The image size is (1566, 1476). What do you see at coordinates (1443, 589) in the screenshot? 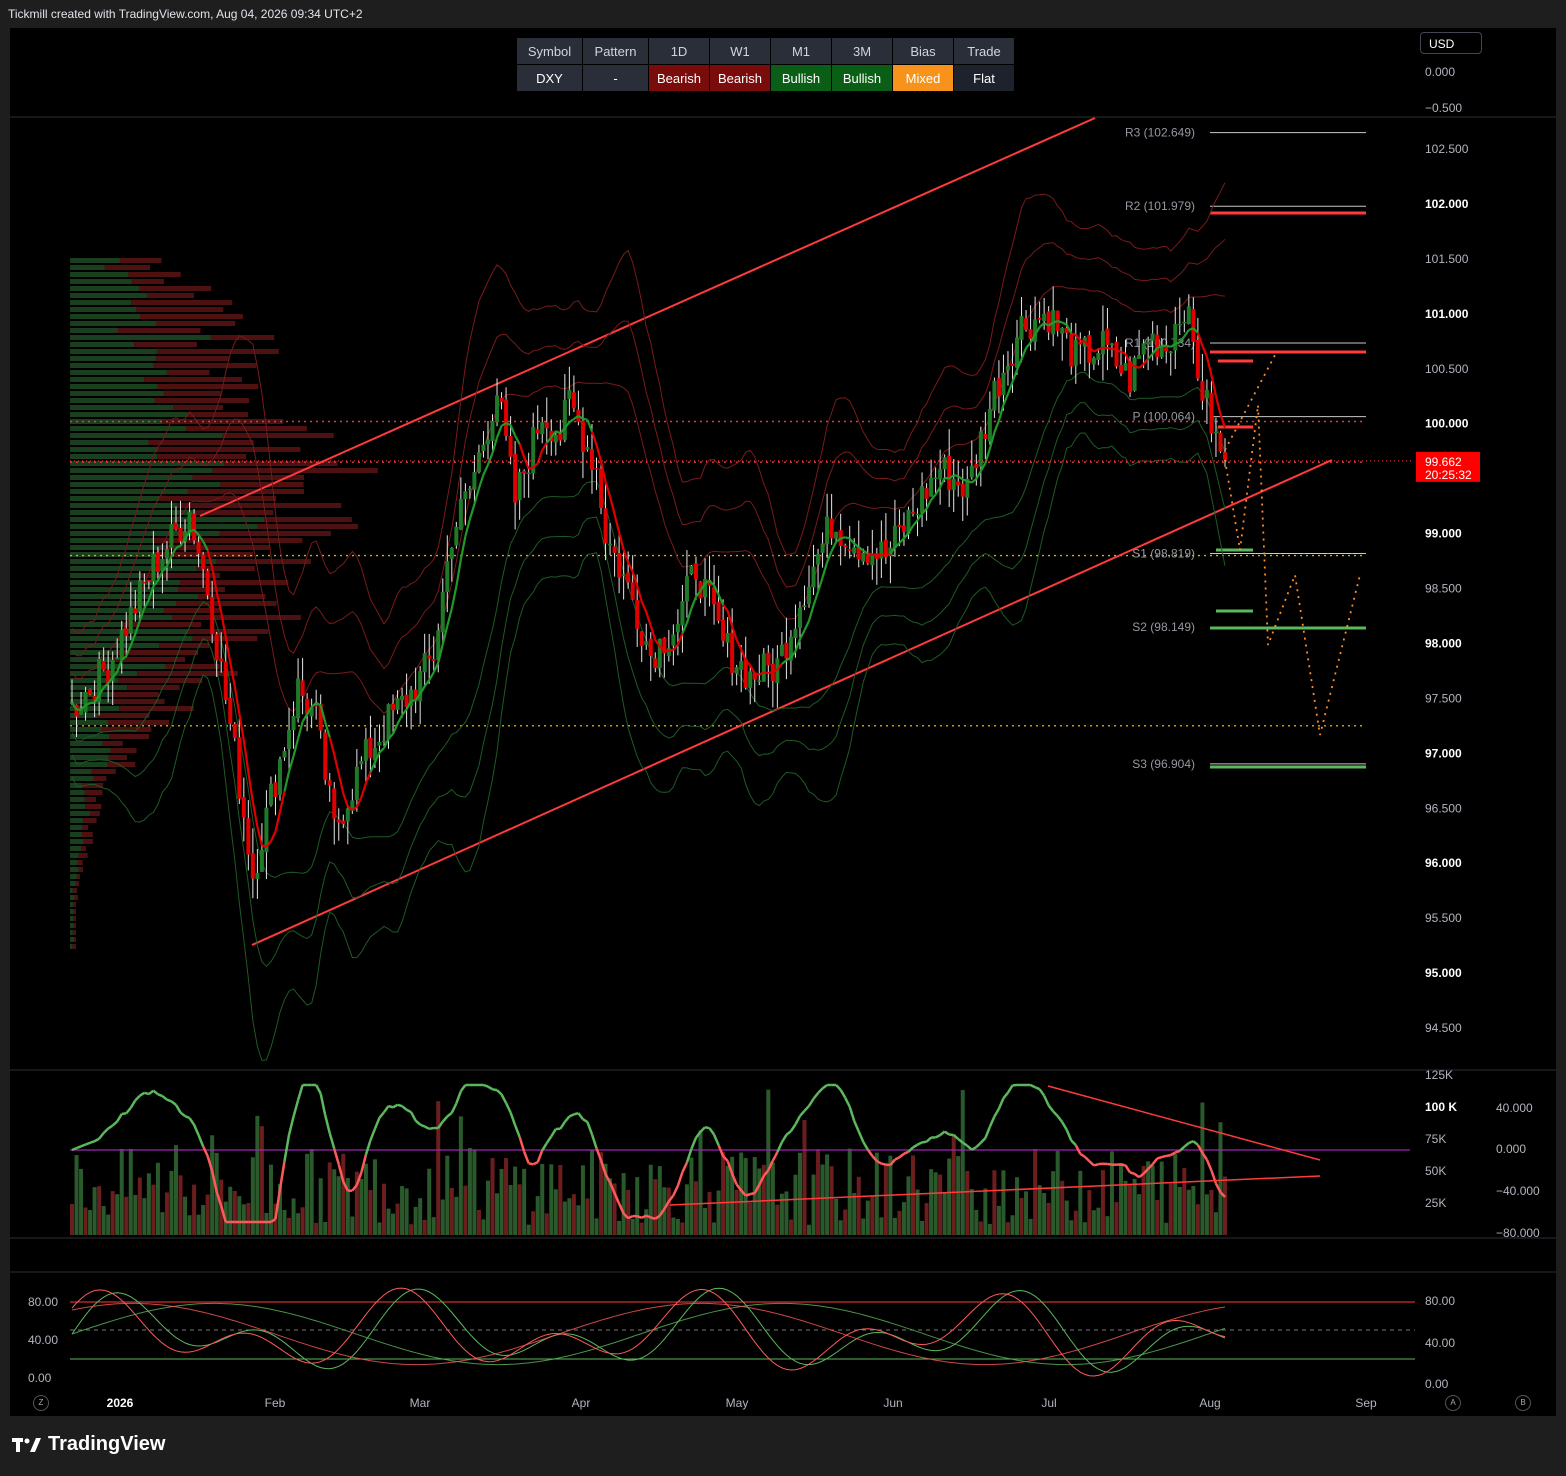
I see `y-tick-label: 98.500` at bounding box center [1443, 589].